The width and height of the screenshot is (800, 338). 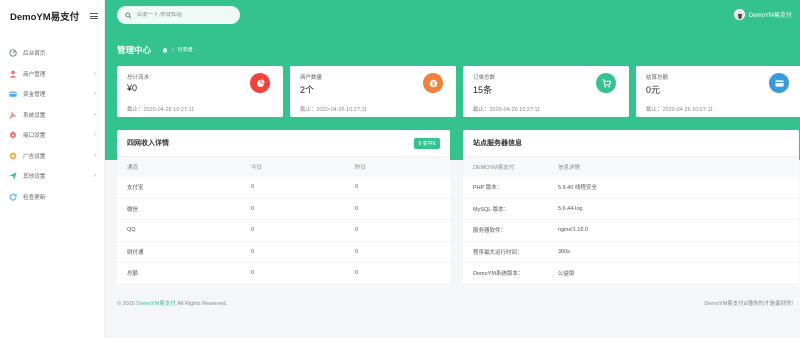 I want to click on table-row: 服务器软件： nginx/1.16.0, so click(x=631, y=231).